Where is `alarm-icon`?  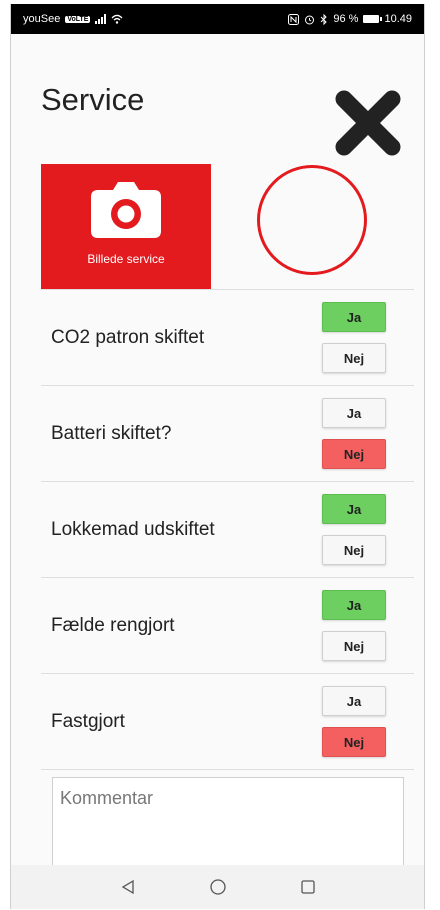 alarm-icon is located at coordinates (310, 19).